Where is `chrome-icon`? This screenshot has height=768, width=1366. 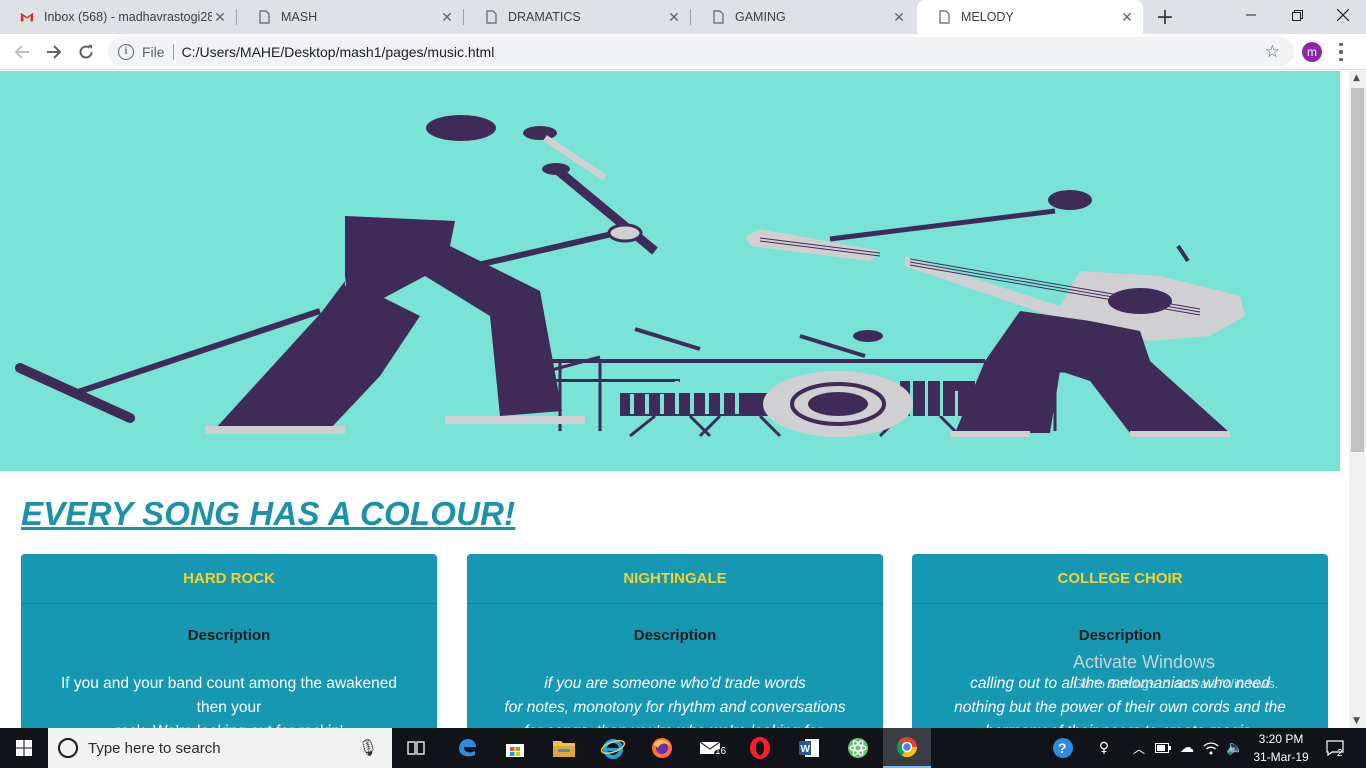
chrome-icon is located at coordinates (907, 748).